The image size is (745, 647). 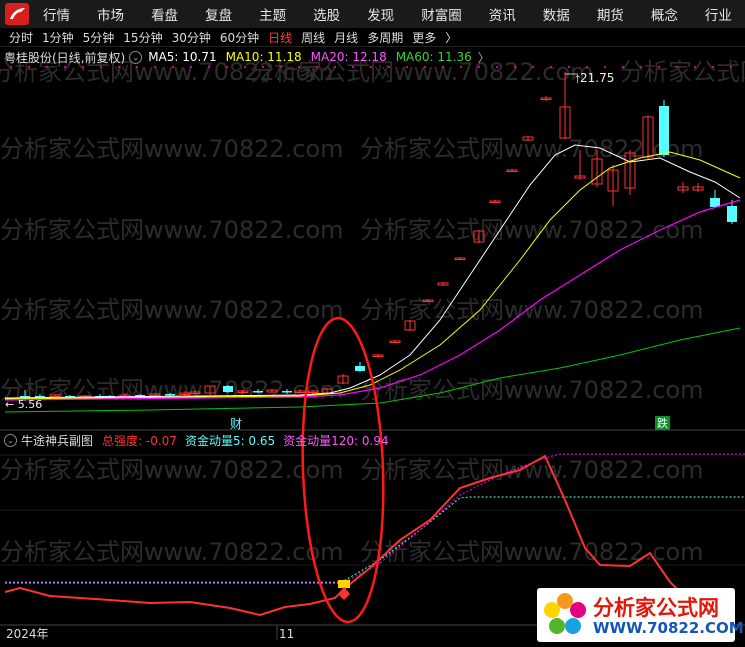 I want to click on period-tab-7: 周线, so click(x=313, y=37).